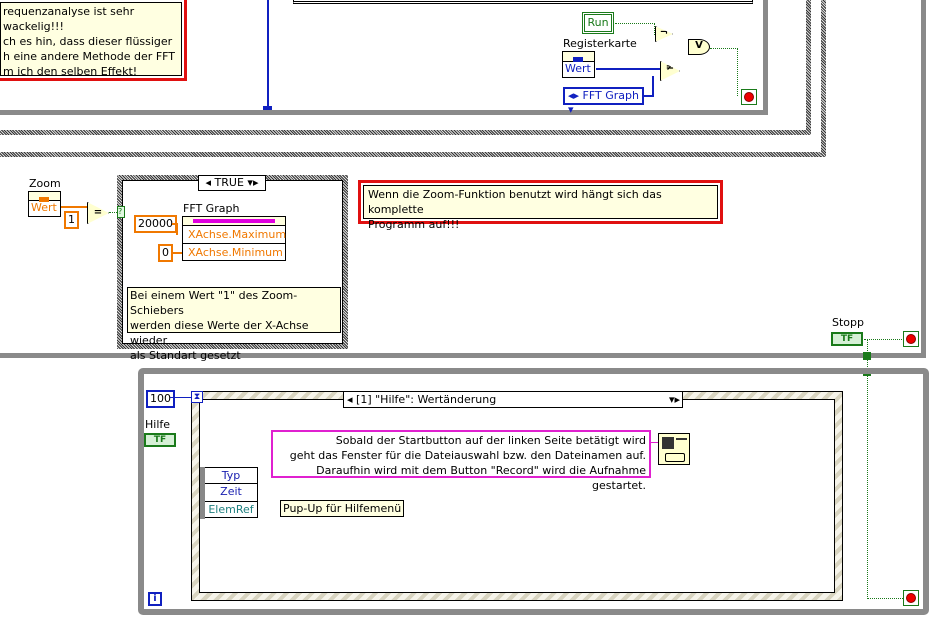 The image size is (944, 625). Describe the element at coordinates (765, 57) in the screenshot. I see `top-loop-border-right` at that location.